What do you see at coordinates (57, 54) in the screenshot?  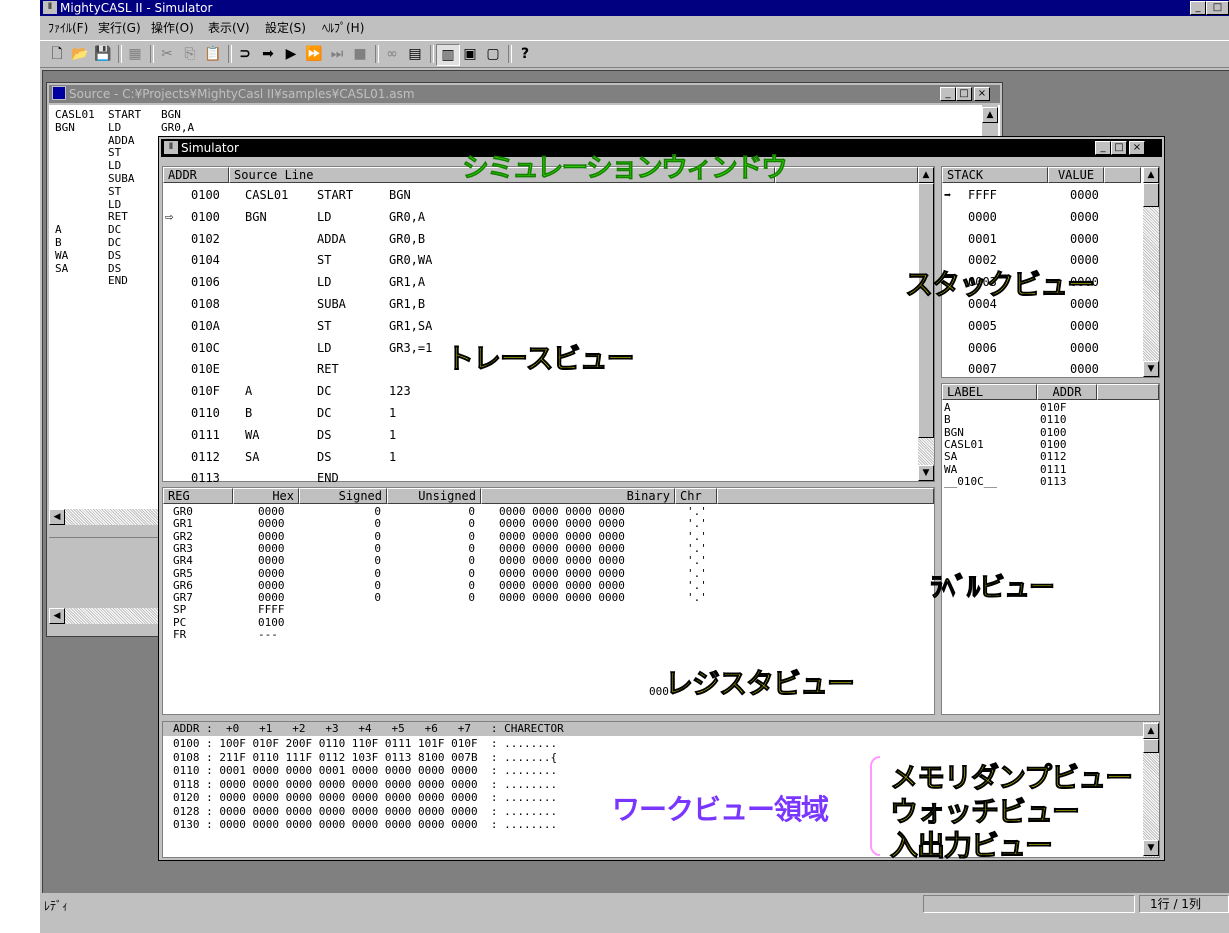 I see `new-file-icon: 🗋` at bounding box center [57, 54].